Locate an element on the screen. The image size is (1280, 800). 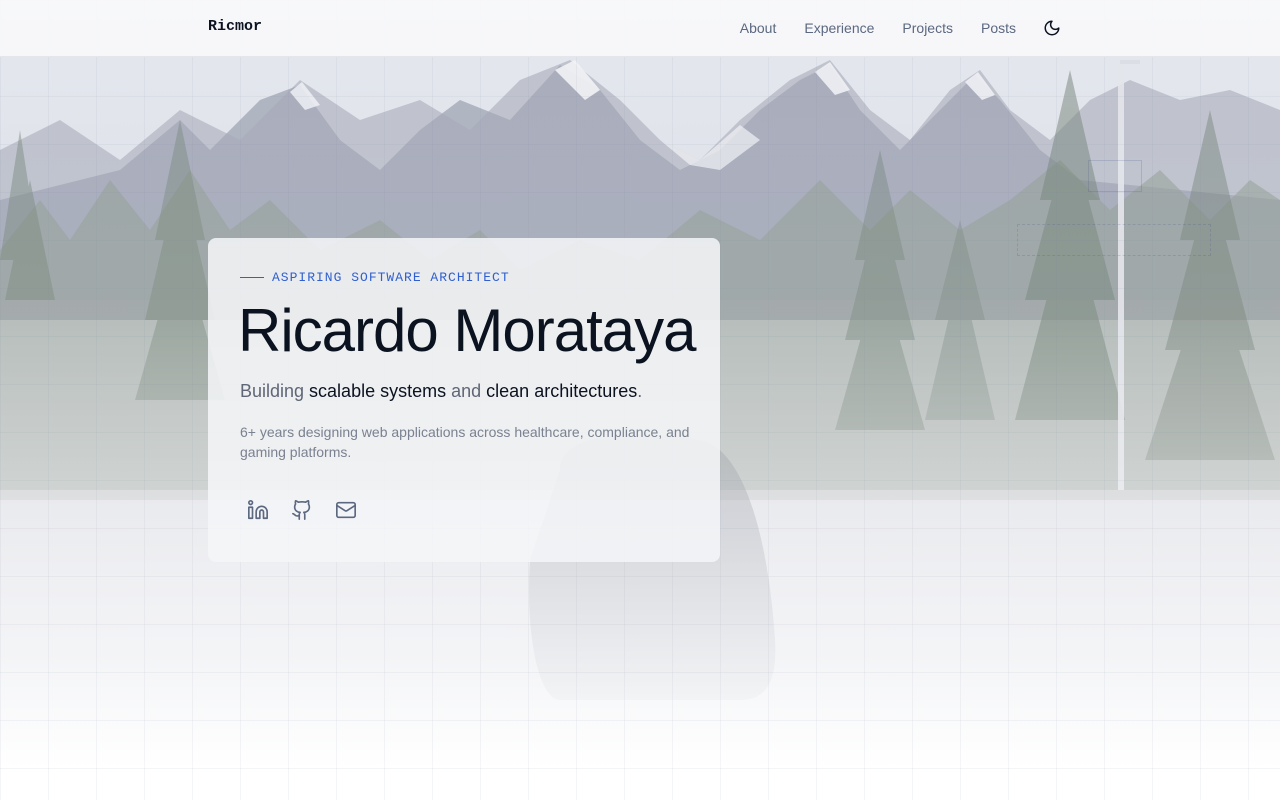
nav-link-about: About is located at coordinates (758, 28).